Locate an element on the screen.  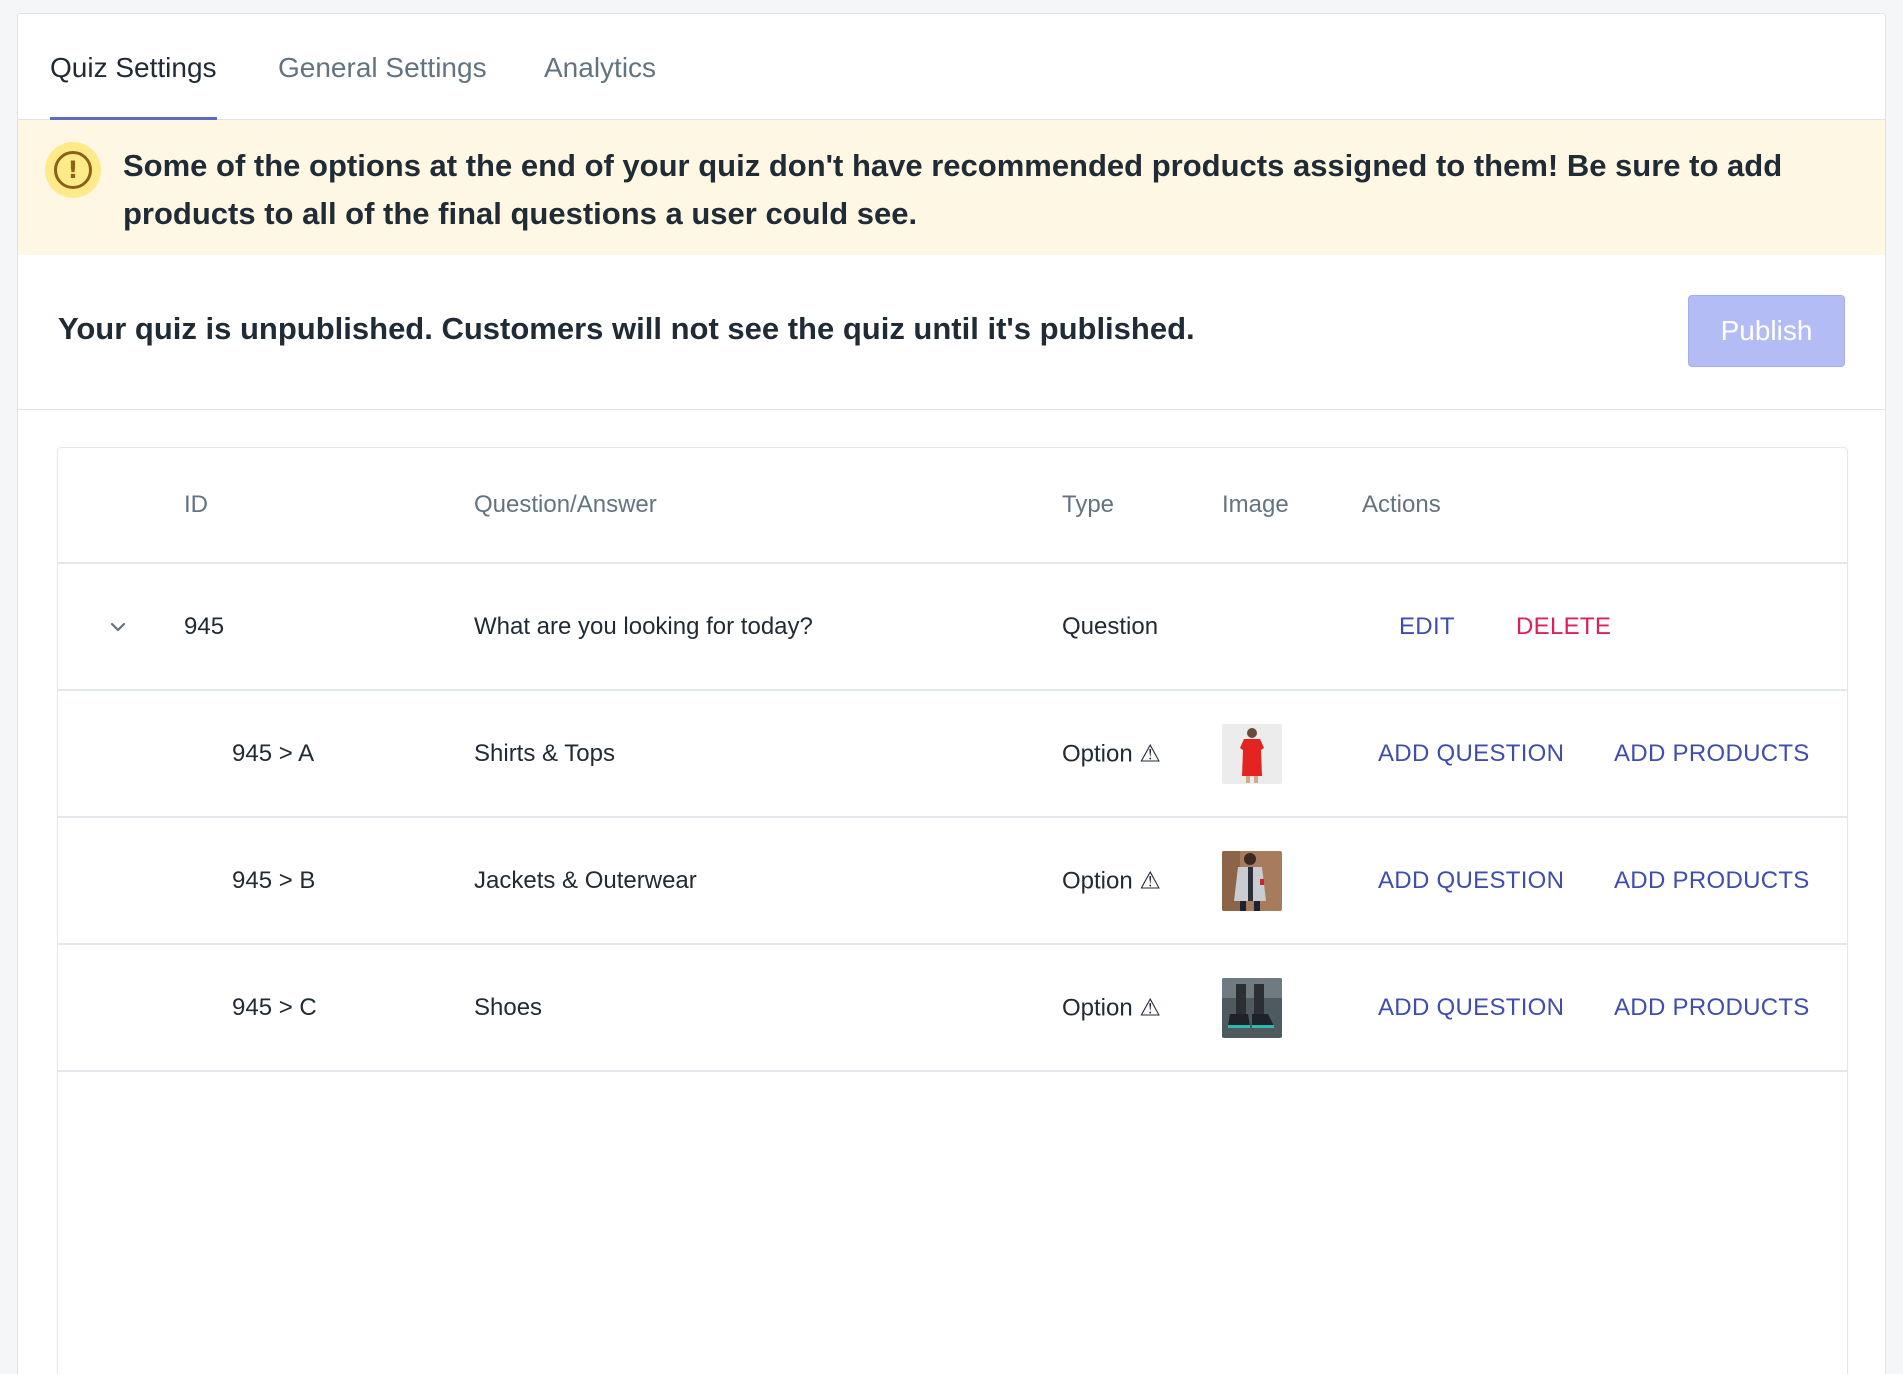
row-id: 945 is located at coordinates (204, 626).